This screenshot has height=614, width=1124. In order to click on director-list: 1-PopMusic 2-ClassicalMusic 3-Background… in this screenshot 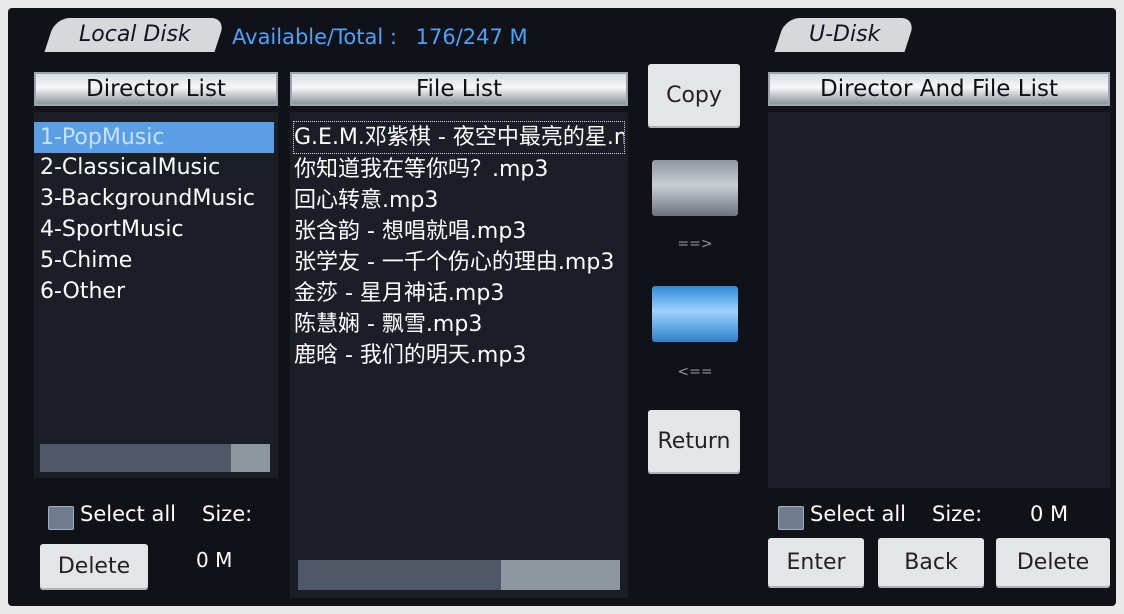, I will do `click(156, 295)`.